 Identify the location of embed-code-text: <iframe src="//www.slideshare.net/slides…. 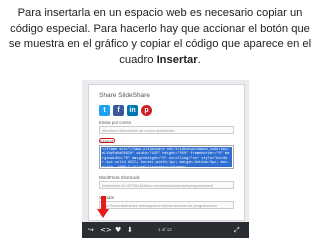
(166, 157).